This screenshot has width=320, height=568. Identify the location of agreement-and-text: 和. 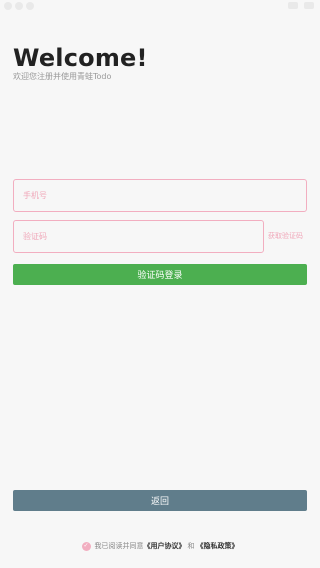
(191, 546).